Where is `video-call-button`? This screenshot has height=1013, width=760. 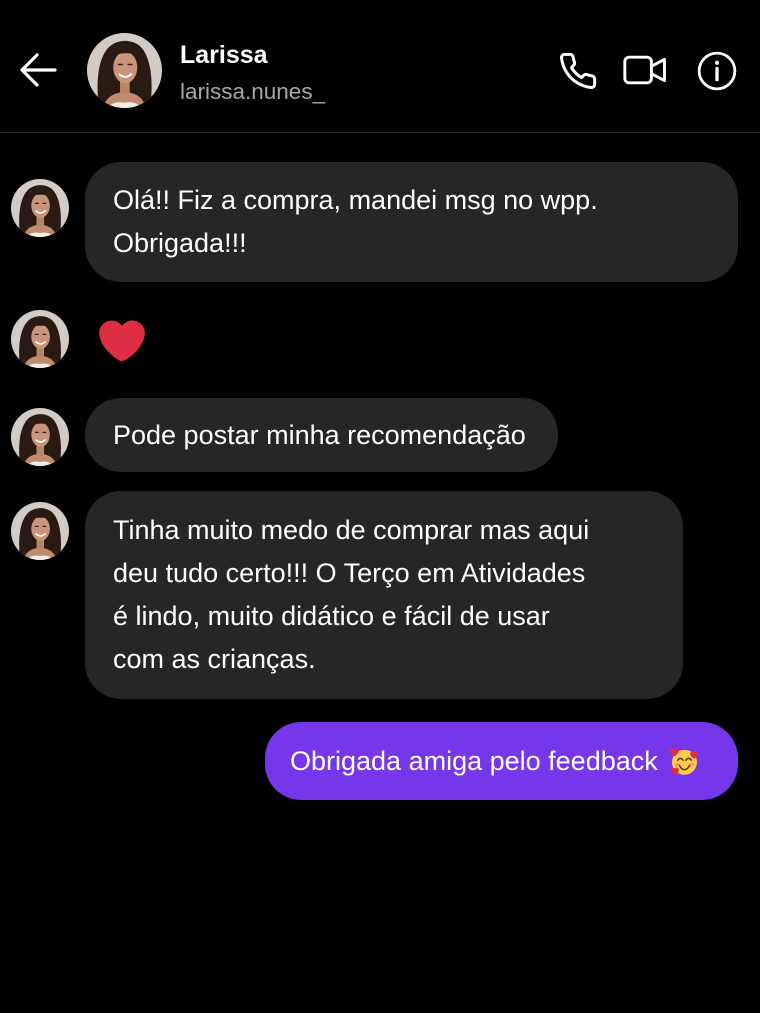 video-call-button is located at coordinates (645, 70).